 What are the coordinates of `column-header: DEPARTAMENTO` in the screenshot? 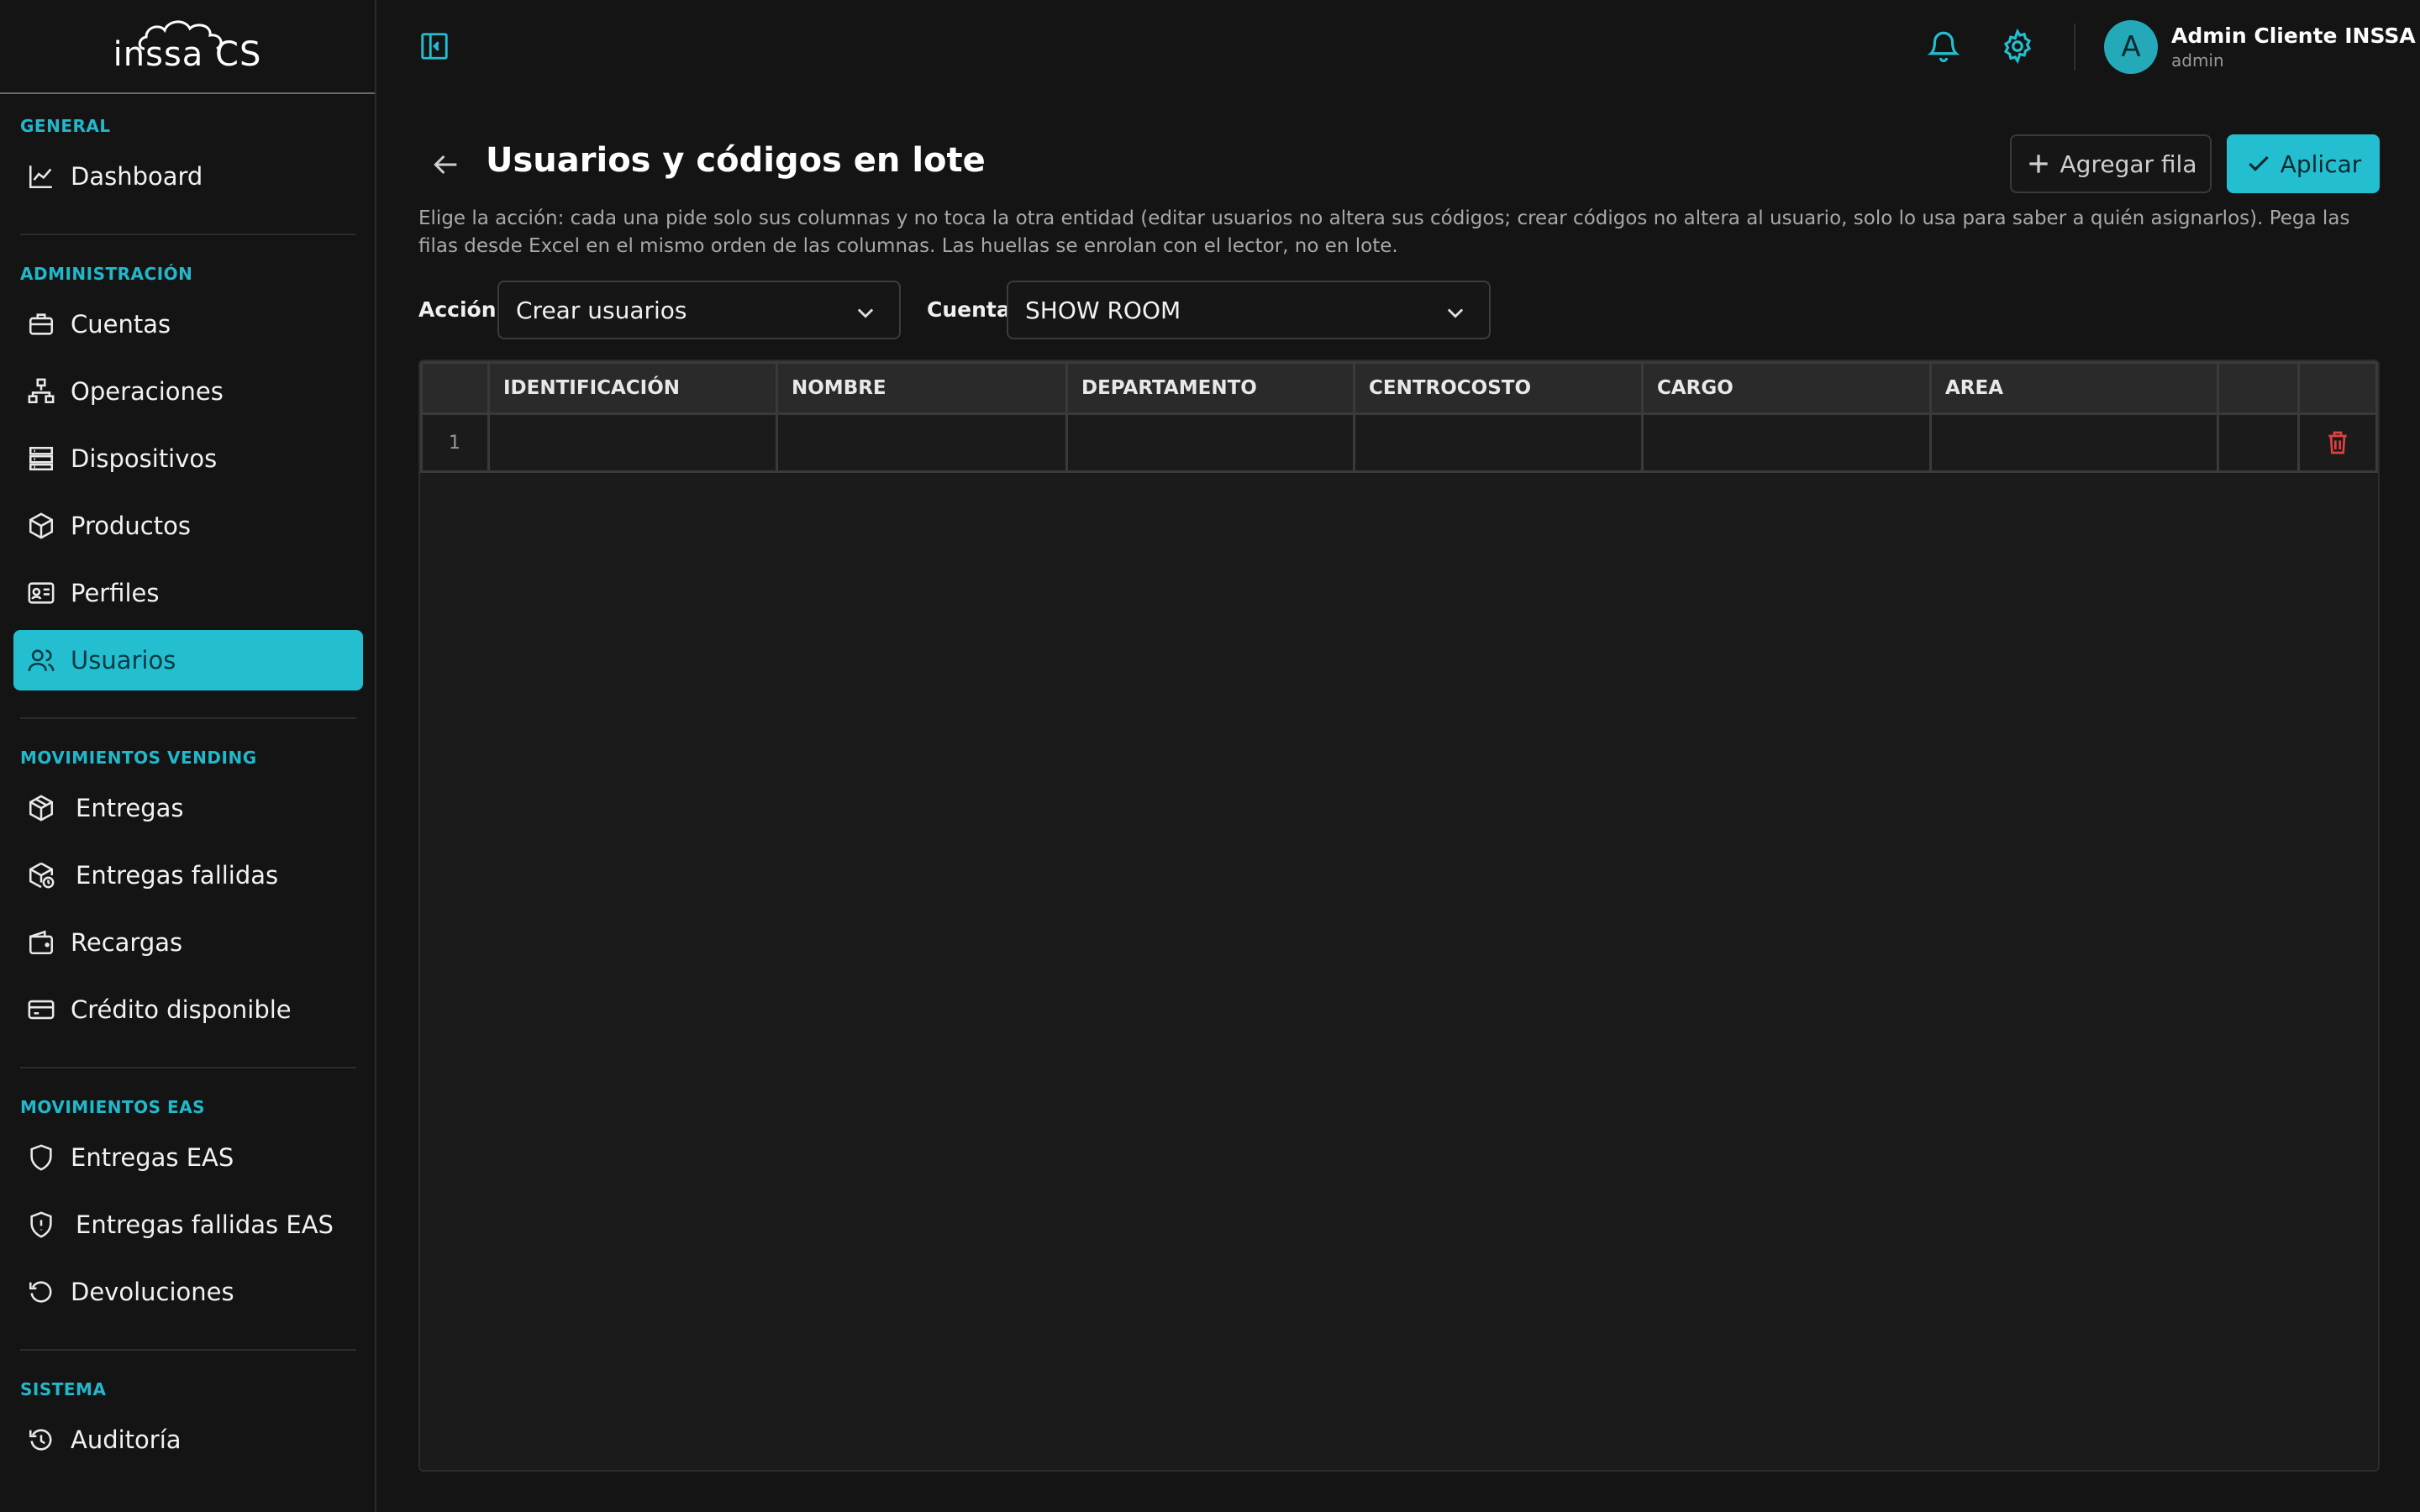 It's located at (1210, 388).